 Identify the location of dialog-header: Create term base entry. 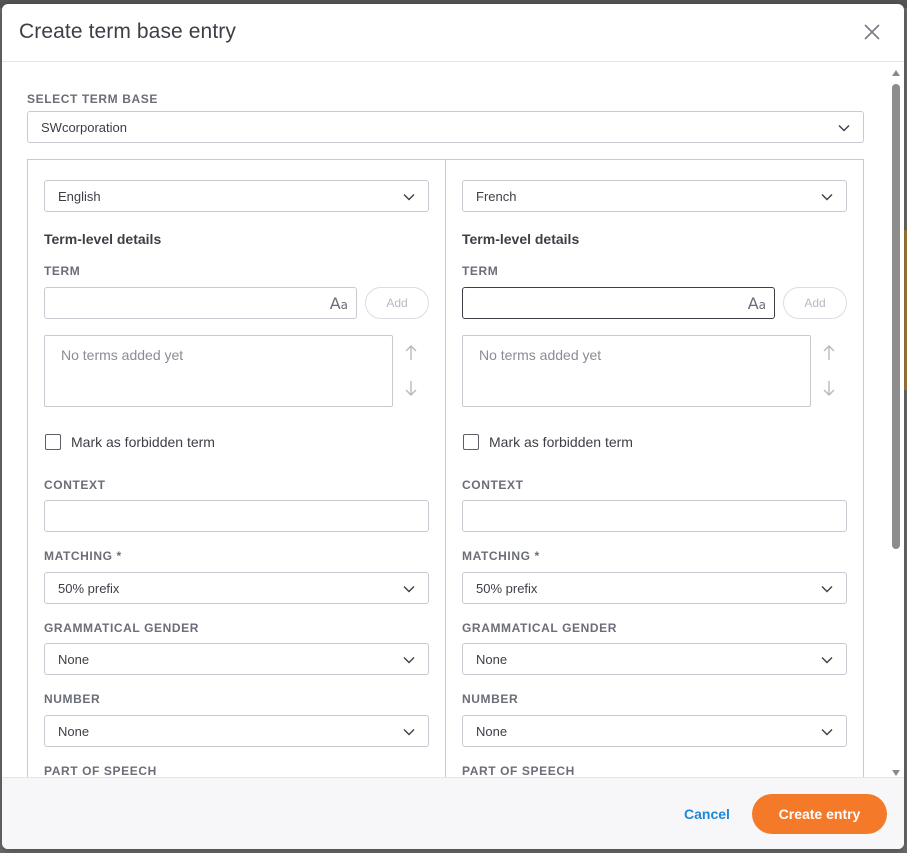
(453, 33).